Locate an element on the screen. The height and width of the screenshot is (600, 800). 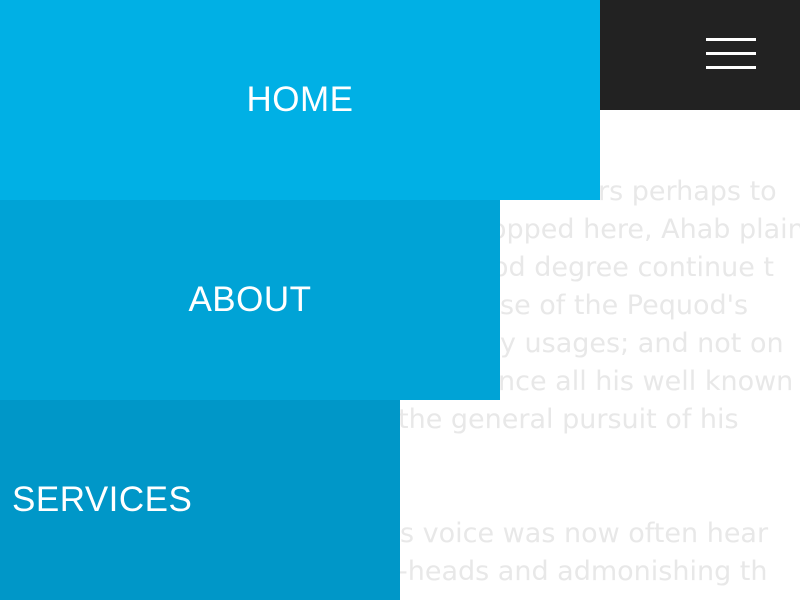
article-line-text: rs perhaps to is located at coordinates (687, 191).